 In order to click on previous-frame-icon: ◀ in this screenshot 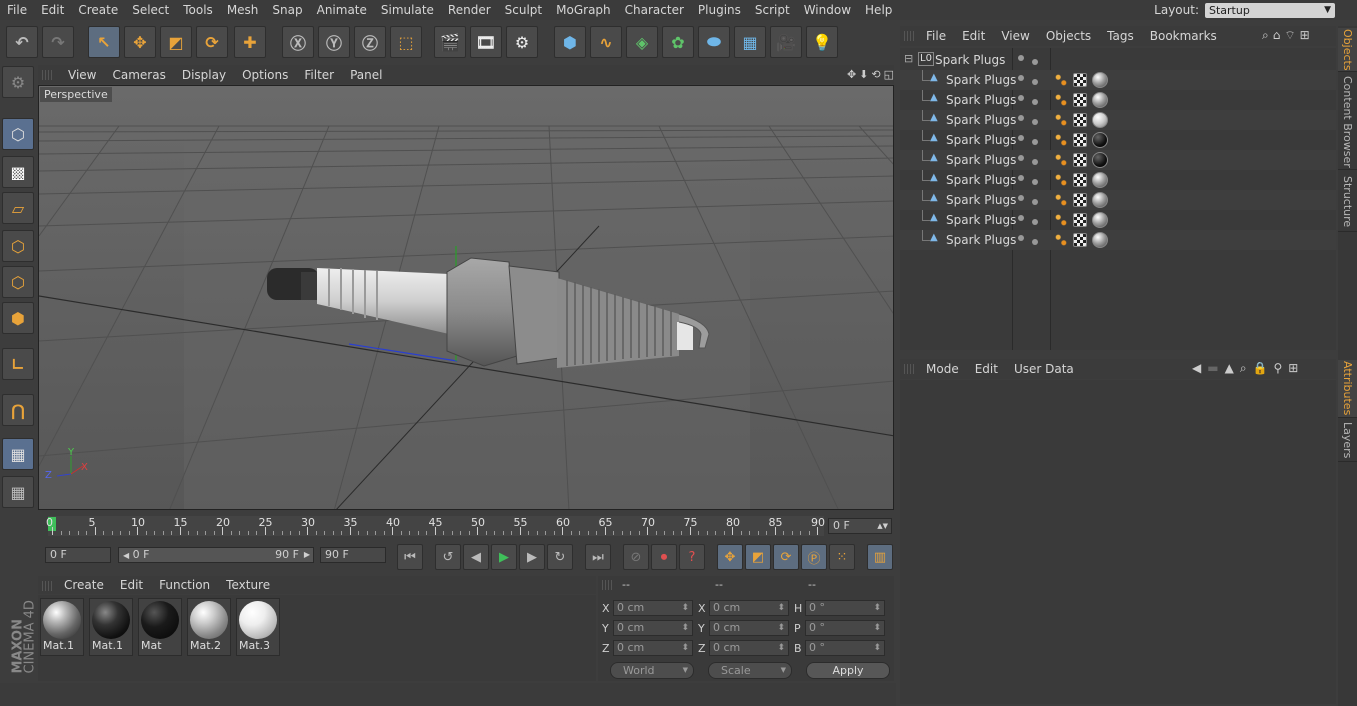, I will do `click(476, 557)`.